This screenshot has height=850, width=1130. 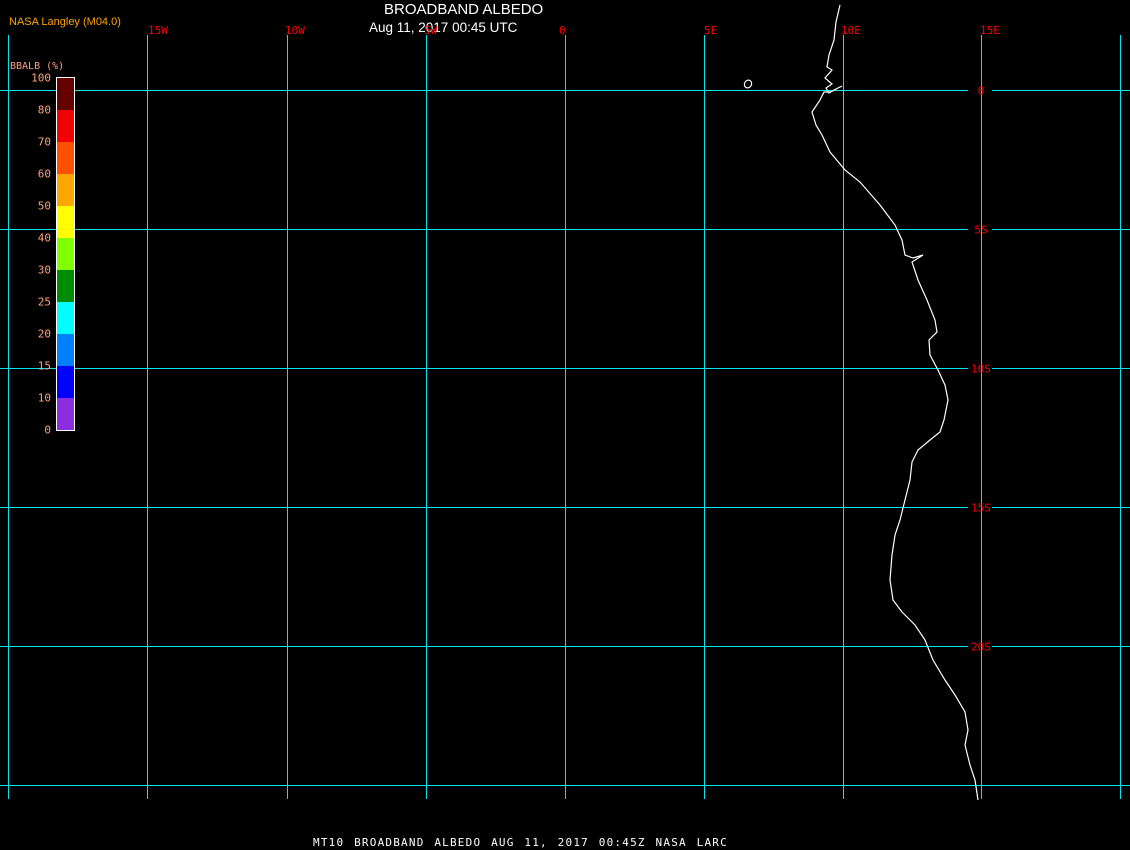 I want to click on colorbar-tick-label: 50, so click(x=44, y=206).